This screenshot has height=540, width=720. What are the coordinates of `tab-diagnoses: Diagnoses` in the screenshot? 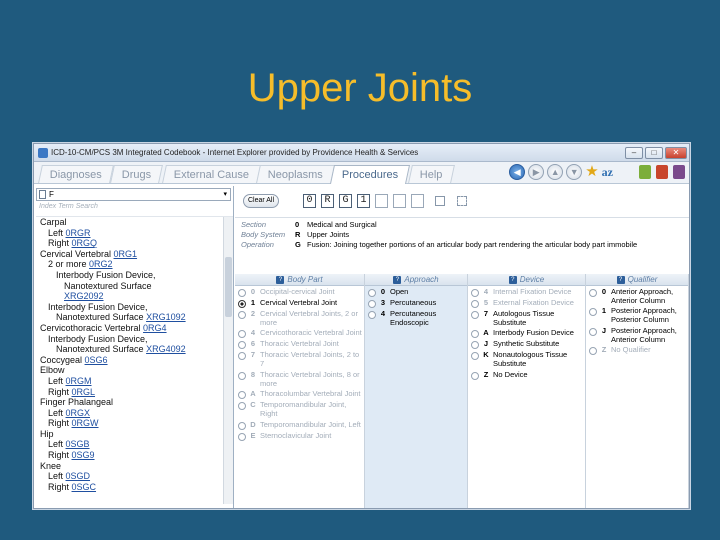 It's located at (76, 174).